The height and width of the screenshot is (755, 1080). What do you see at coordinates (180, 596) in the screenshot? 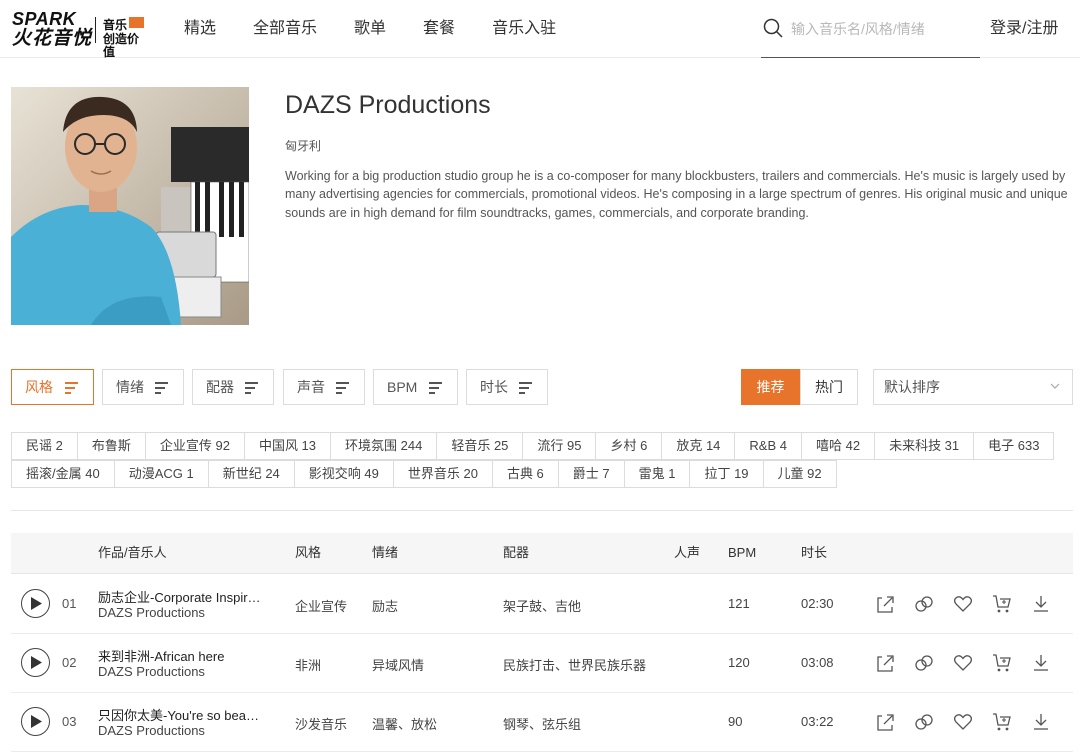
I see `track-title: 励志企业-Corporate Inspiring` at bounding box center [180, 596].